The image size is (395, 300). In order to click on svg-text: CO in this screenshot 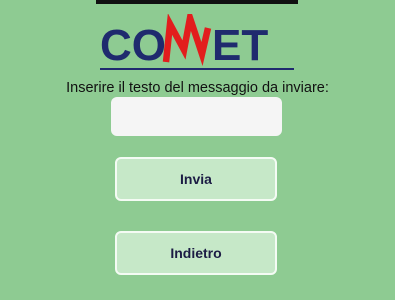, I will do `click(133, 45)`.